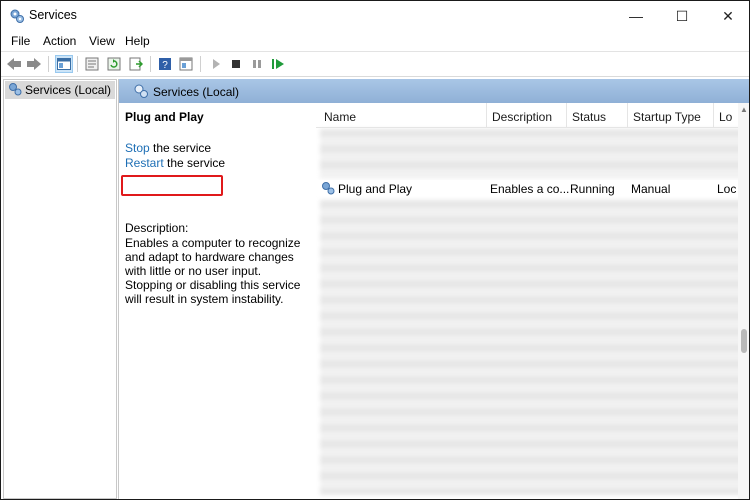 This screenshot has width=750, height=500. What do you see at coordinates (744, 341) in the screenshot?
I see `scrollbar-thumb` at bounding box center [744, 341].